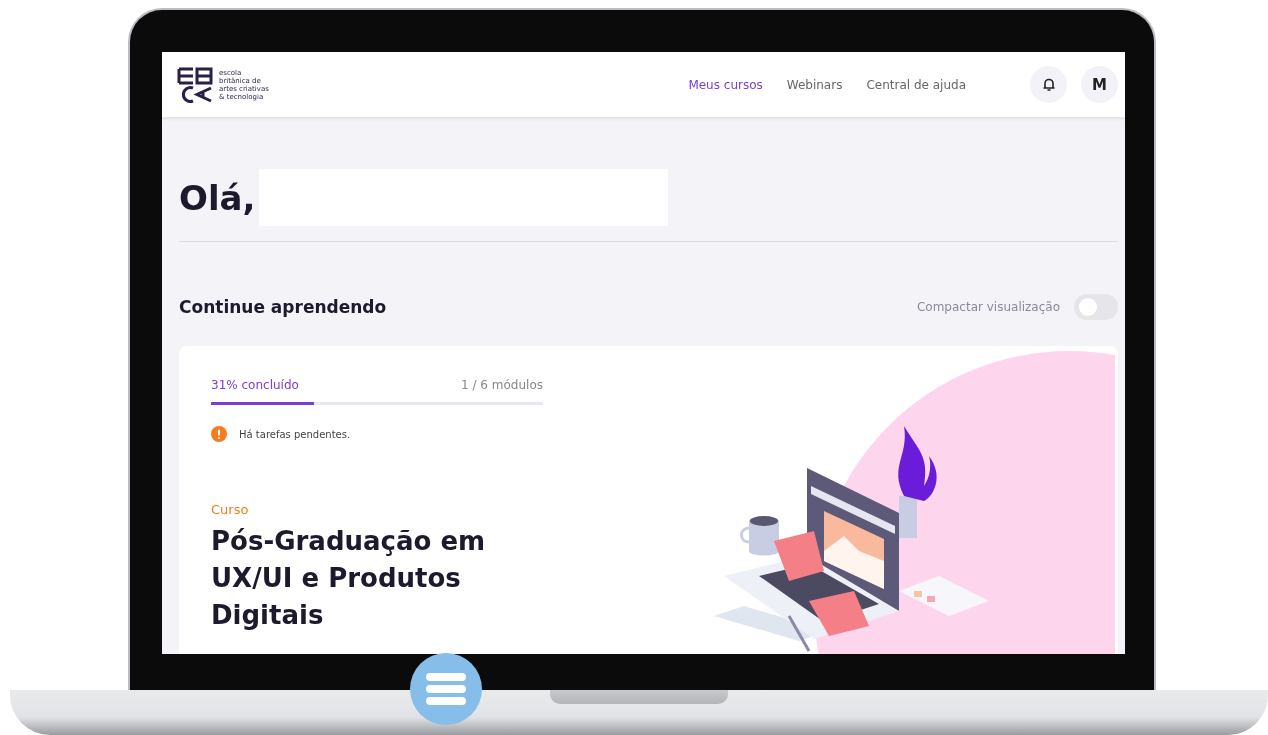  What do you see at coordinates (814, 84) in the screenshot?
I see `nav-link: Webinars` at bounding box center [814, 84].